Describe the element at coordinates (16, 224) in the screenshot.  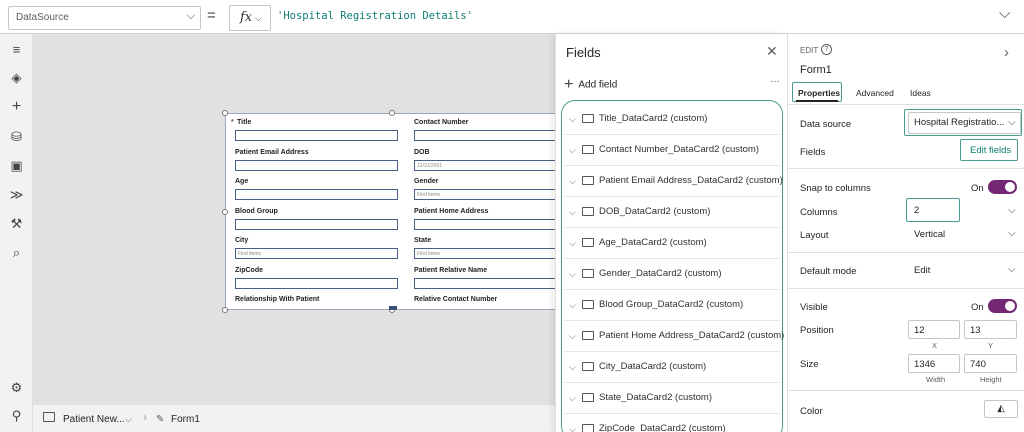
I see `tools-icon: ⚒` at that location.